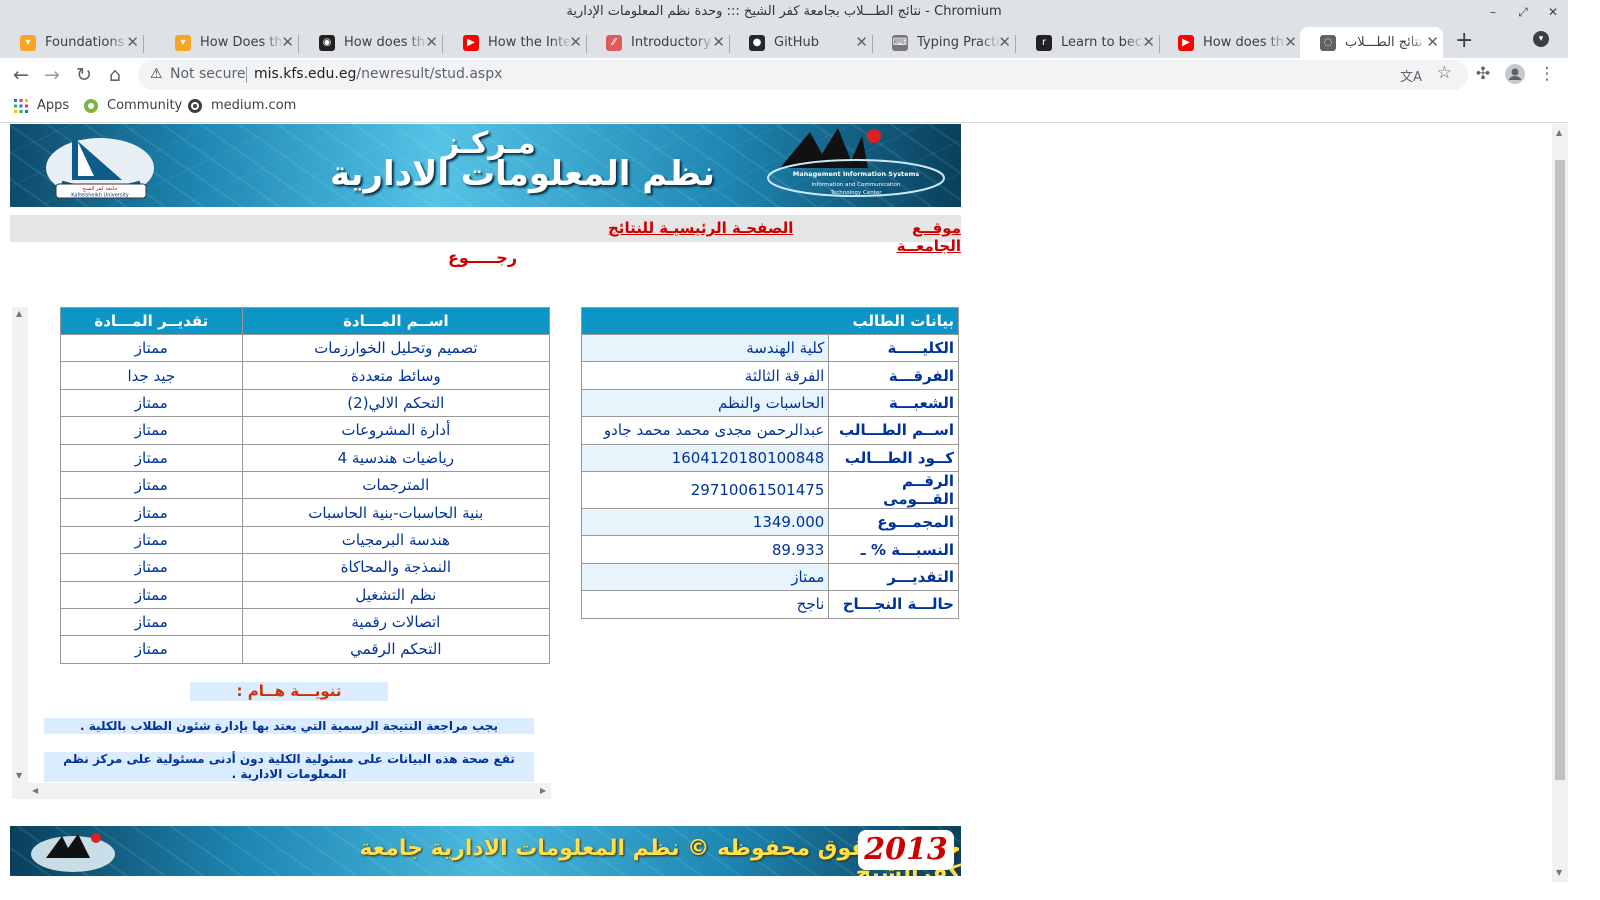 This screenshot has height=900, width=1600. I want to click on subject-cell: التحكم الالي(2), so click(396, 403).